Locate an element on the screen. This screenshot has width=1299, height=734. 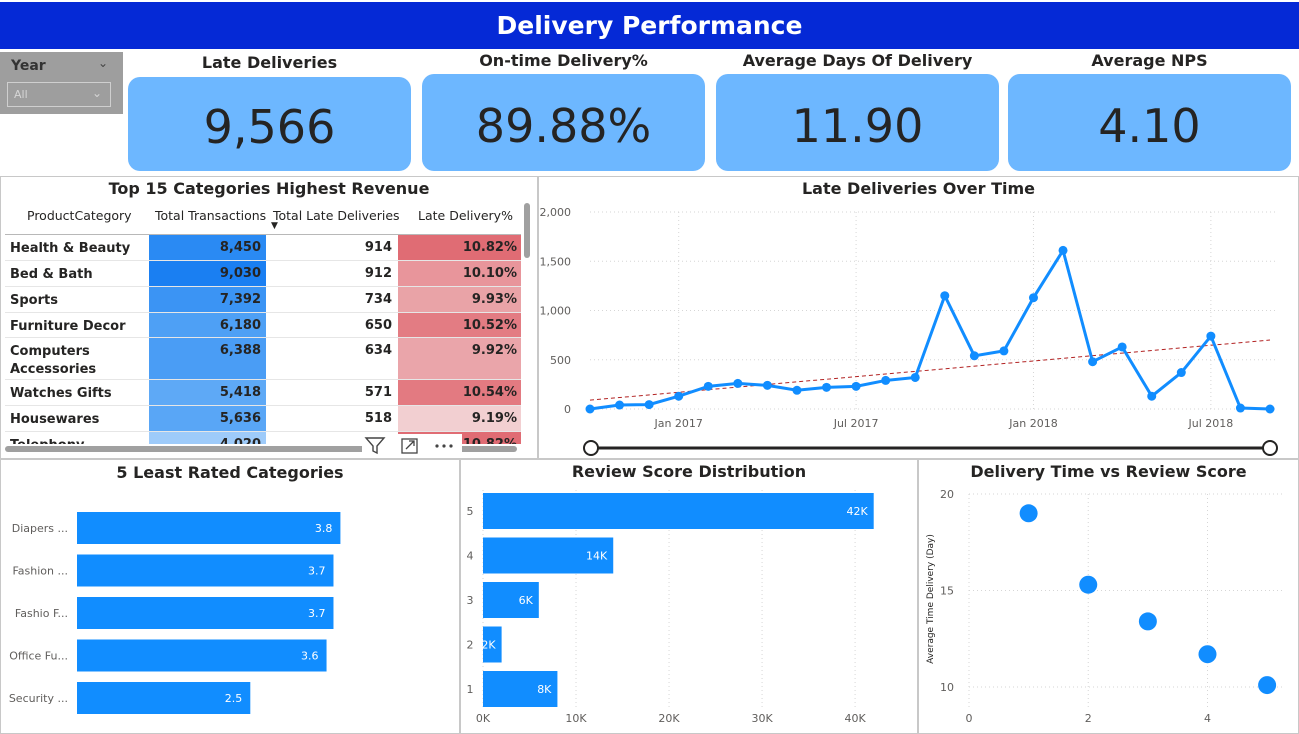
transactions-cell: 9,030 is located at coordinates (207, 273).